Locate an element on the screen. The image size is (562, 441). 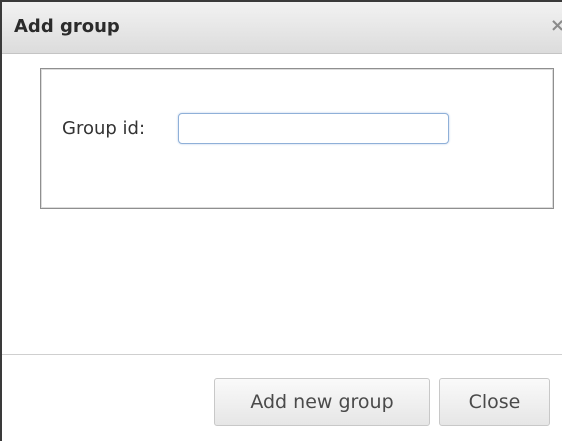
group-id-input is located at coordinates (313, 128).